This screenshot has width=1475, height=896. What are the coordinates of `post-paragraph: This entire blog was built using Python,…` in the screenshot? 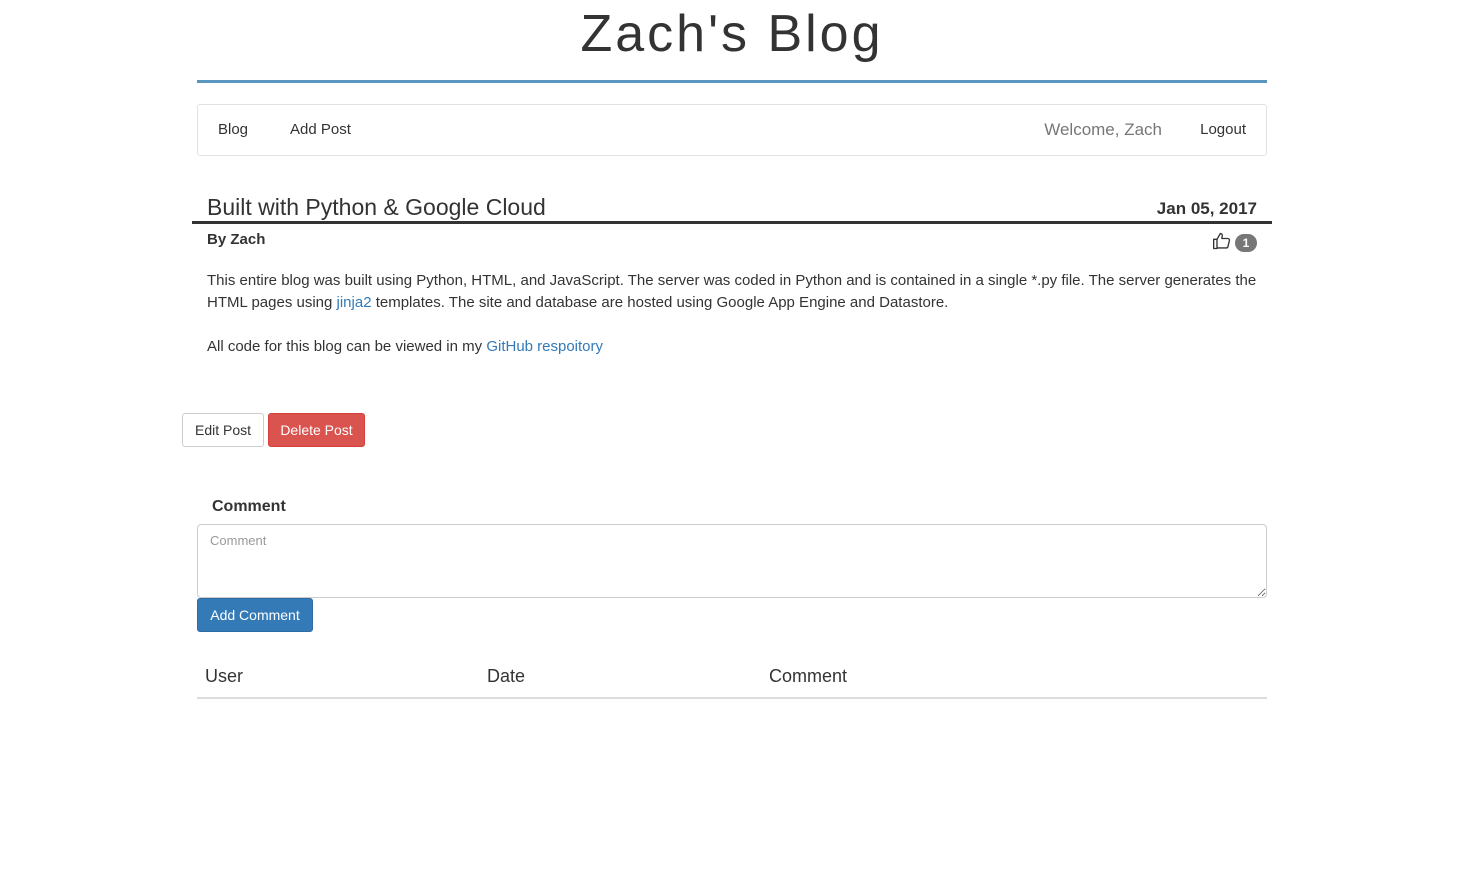 It's located at (732, 292).